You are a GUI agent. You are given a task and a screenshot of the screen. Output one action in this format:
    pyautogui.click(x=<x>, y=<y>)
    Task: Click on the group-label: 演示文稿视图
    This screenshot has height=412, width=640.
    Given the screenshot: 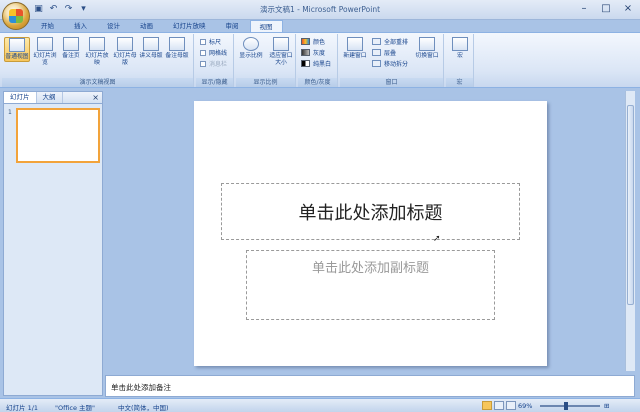 What is the action you would take?
    pyautogui.click(x=97, y=82)
    